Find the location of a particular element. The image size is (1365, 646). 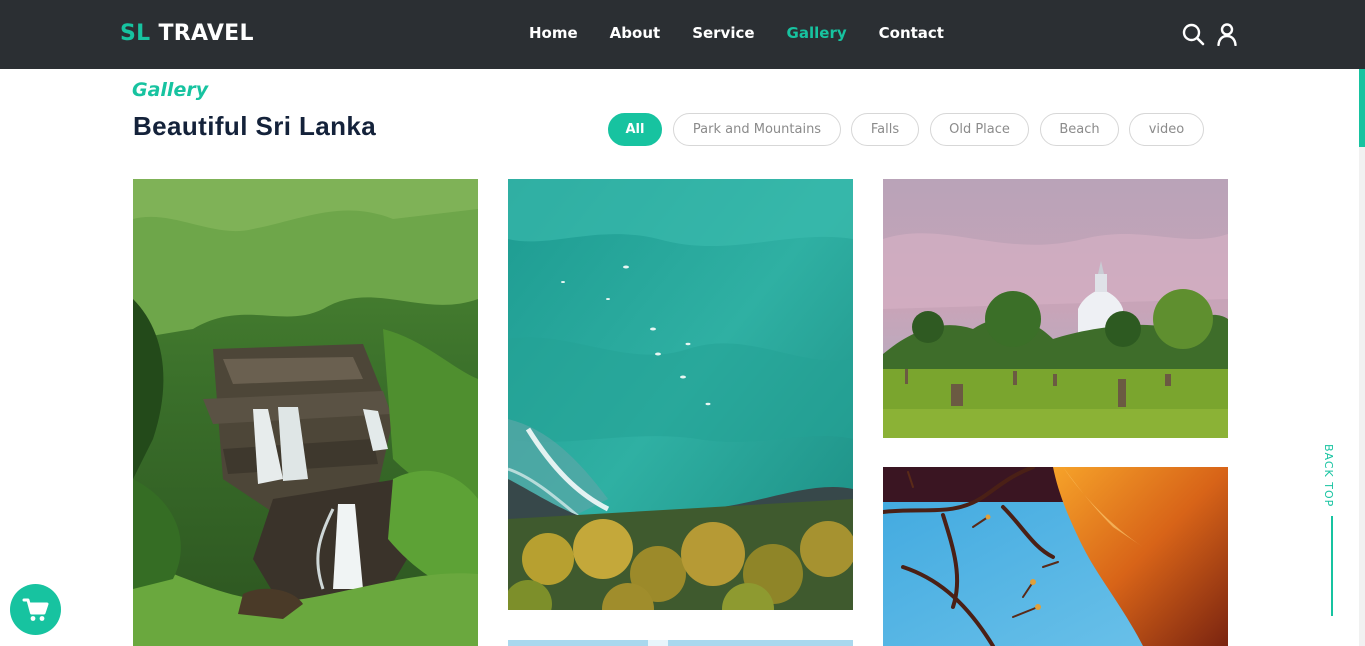

cart-icon is located at coordinates (35, 609).